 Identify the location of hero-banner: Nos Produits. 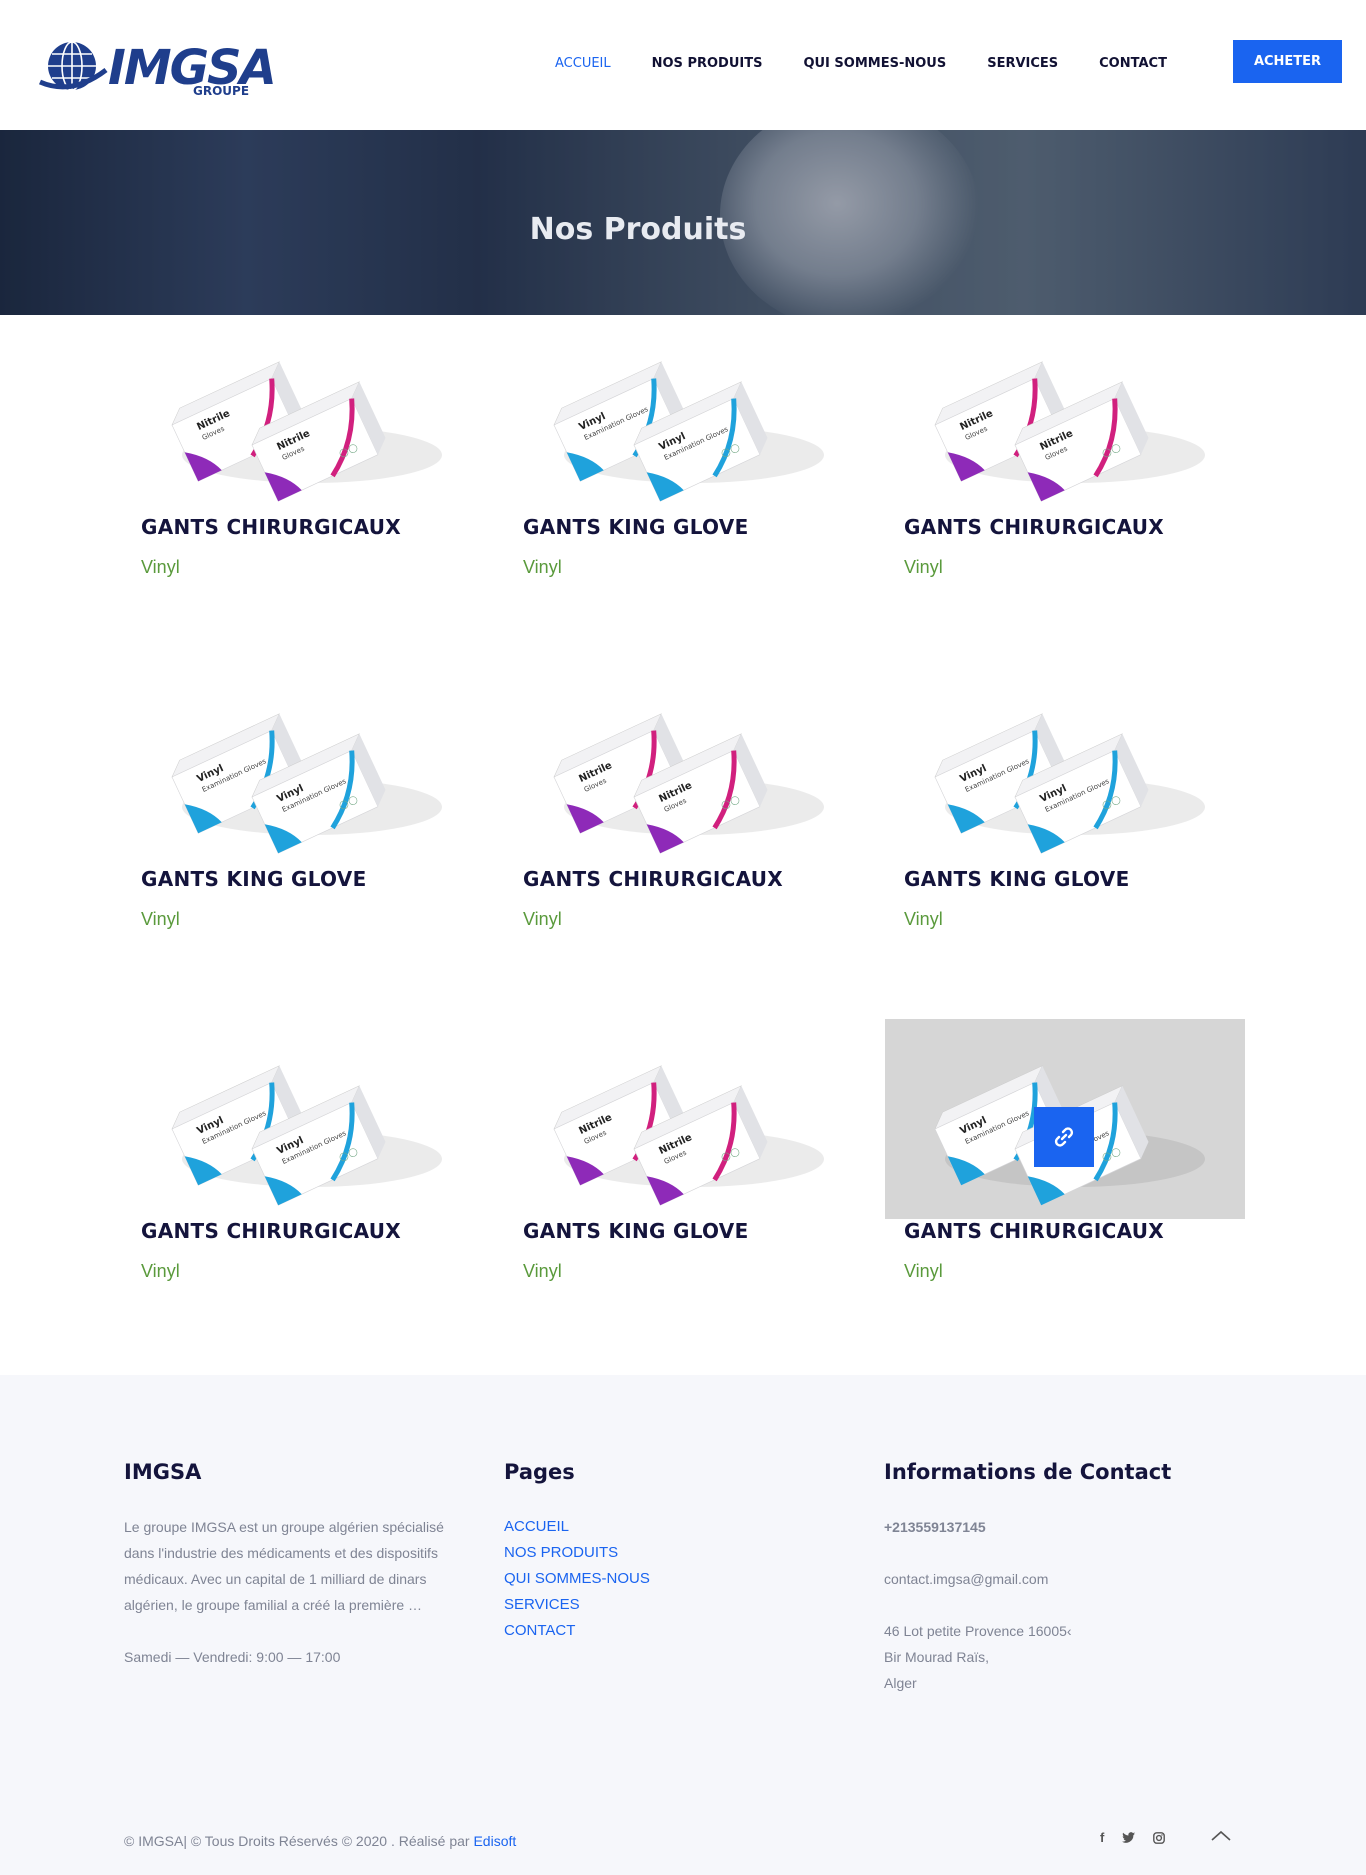
(683, 222).